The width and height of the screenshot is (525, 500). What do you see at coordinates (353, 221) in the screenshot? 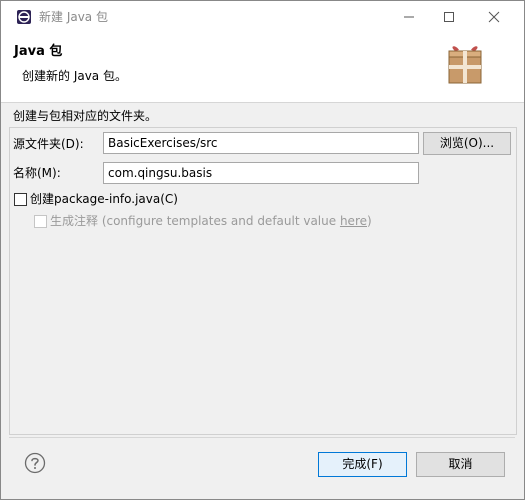
I see `configure-templates-link: here` at bounding box center [353, 221].